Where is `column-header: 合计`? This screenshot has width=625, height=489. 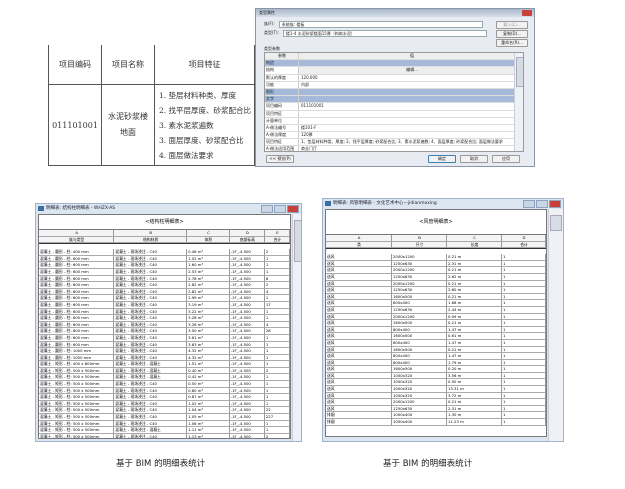
column-header: 合计 is located at coordinates (524, 245).